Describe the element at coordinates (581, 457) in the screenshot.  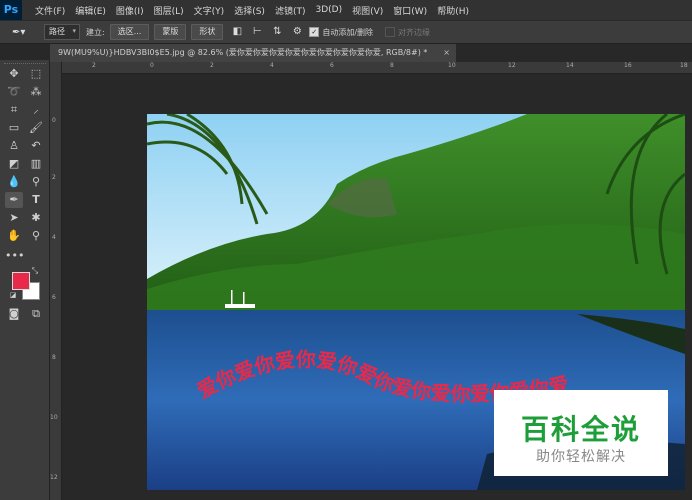
I see `watermark-subtitle: 助你轻松解决` at that location.